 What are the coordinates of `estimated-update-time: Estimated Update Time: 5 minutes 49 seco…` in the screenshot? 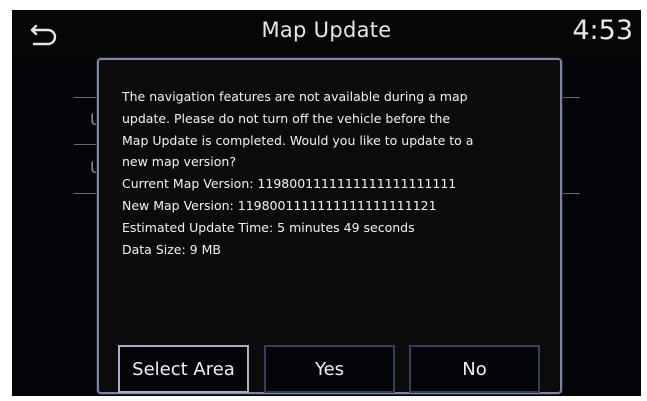 It's located at (268, 227).